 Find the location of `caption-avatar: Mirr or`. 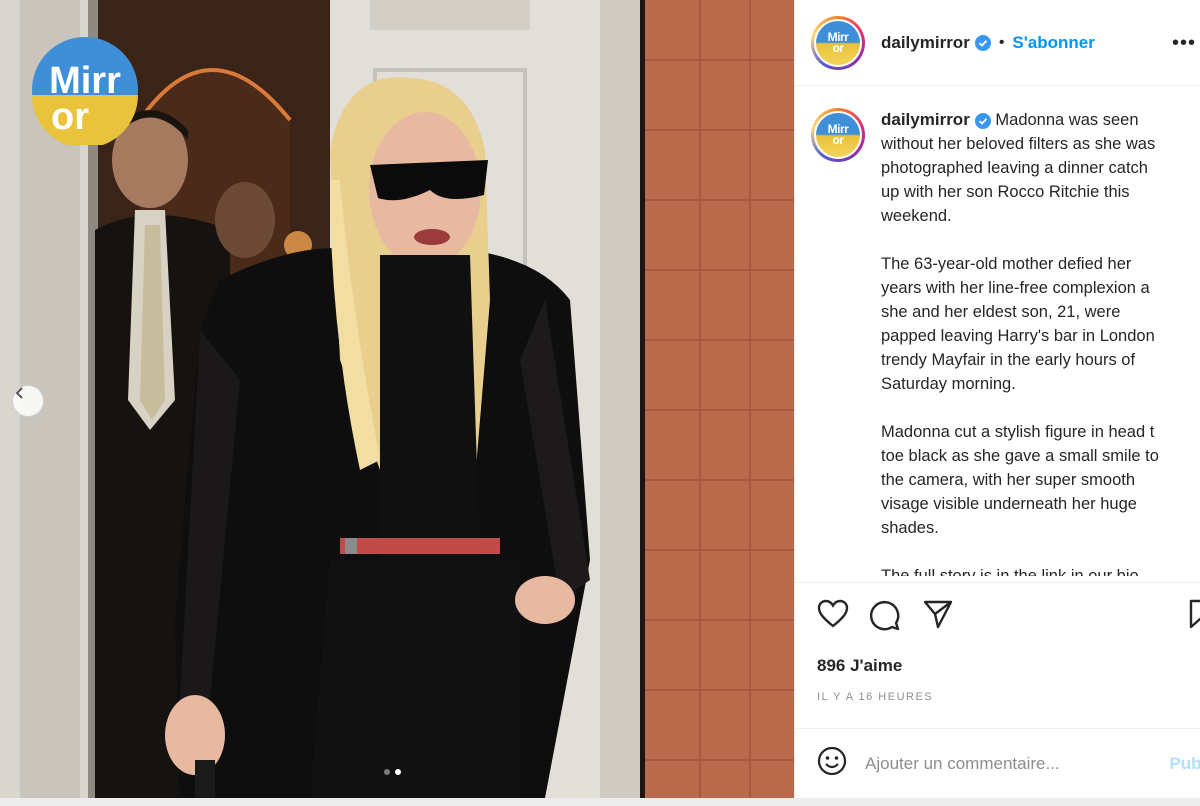

caption-avatar: Mirr or is located at coordinates (838, 135).